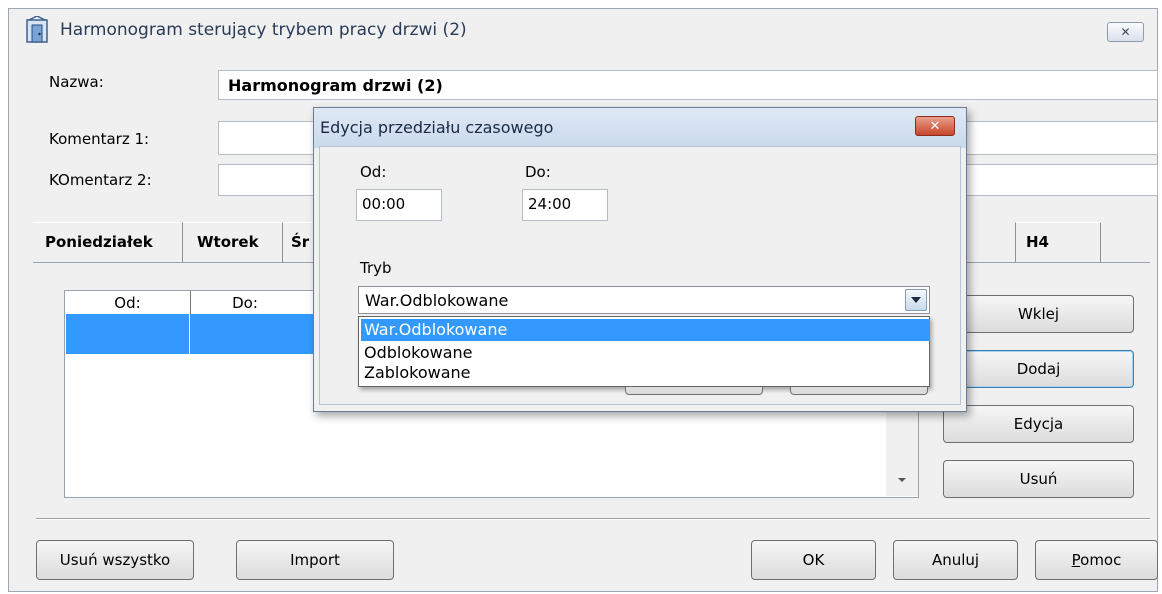  What do you see at coordinates (417, 353) in the screenshot?
I see `dropdown-option-odblokowane: Odblokowane` at bounding box center [417, 353].